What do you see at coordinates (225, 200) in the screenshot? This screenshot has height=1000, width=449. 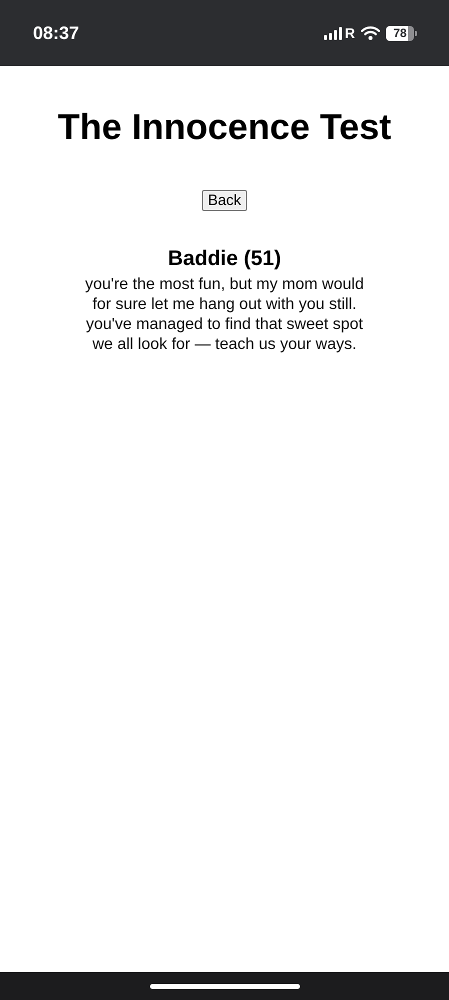 I see `back-button: Back` at bounding box center [225, 200].